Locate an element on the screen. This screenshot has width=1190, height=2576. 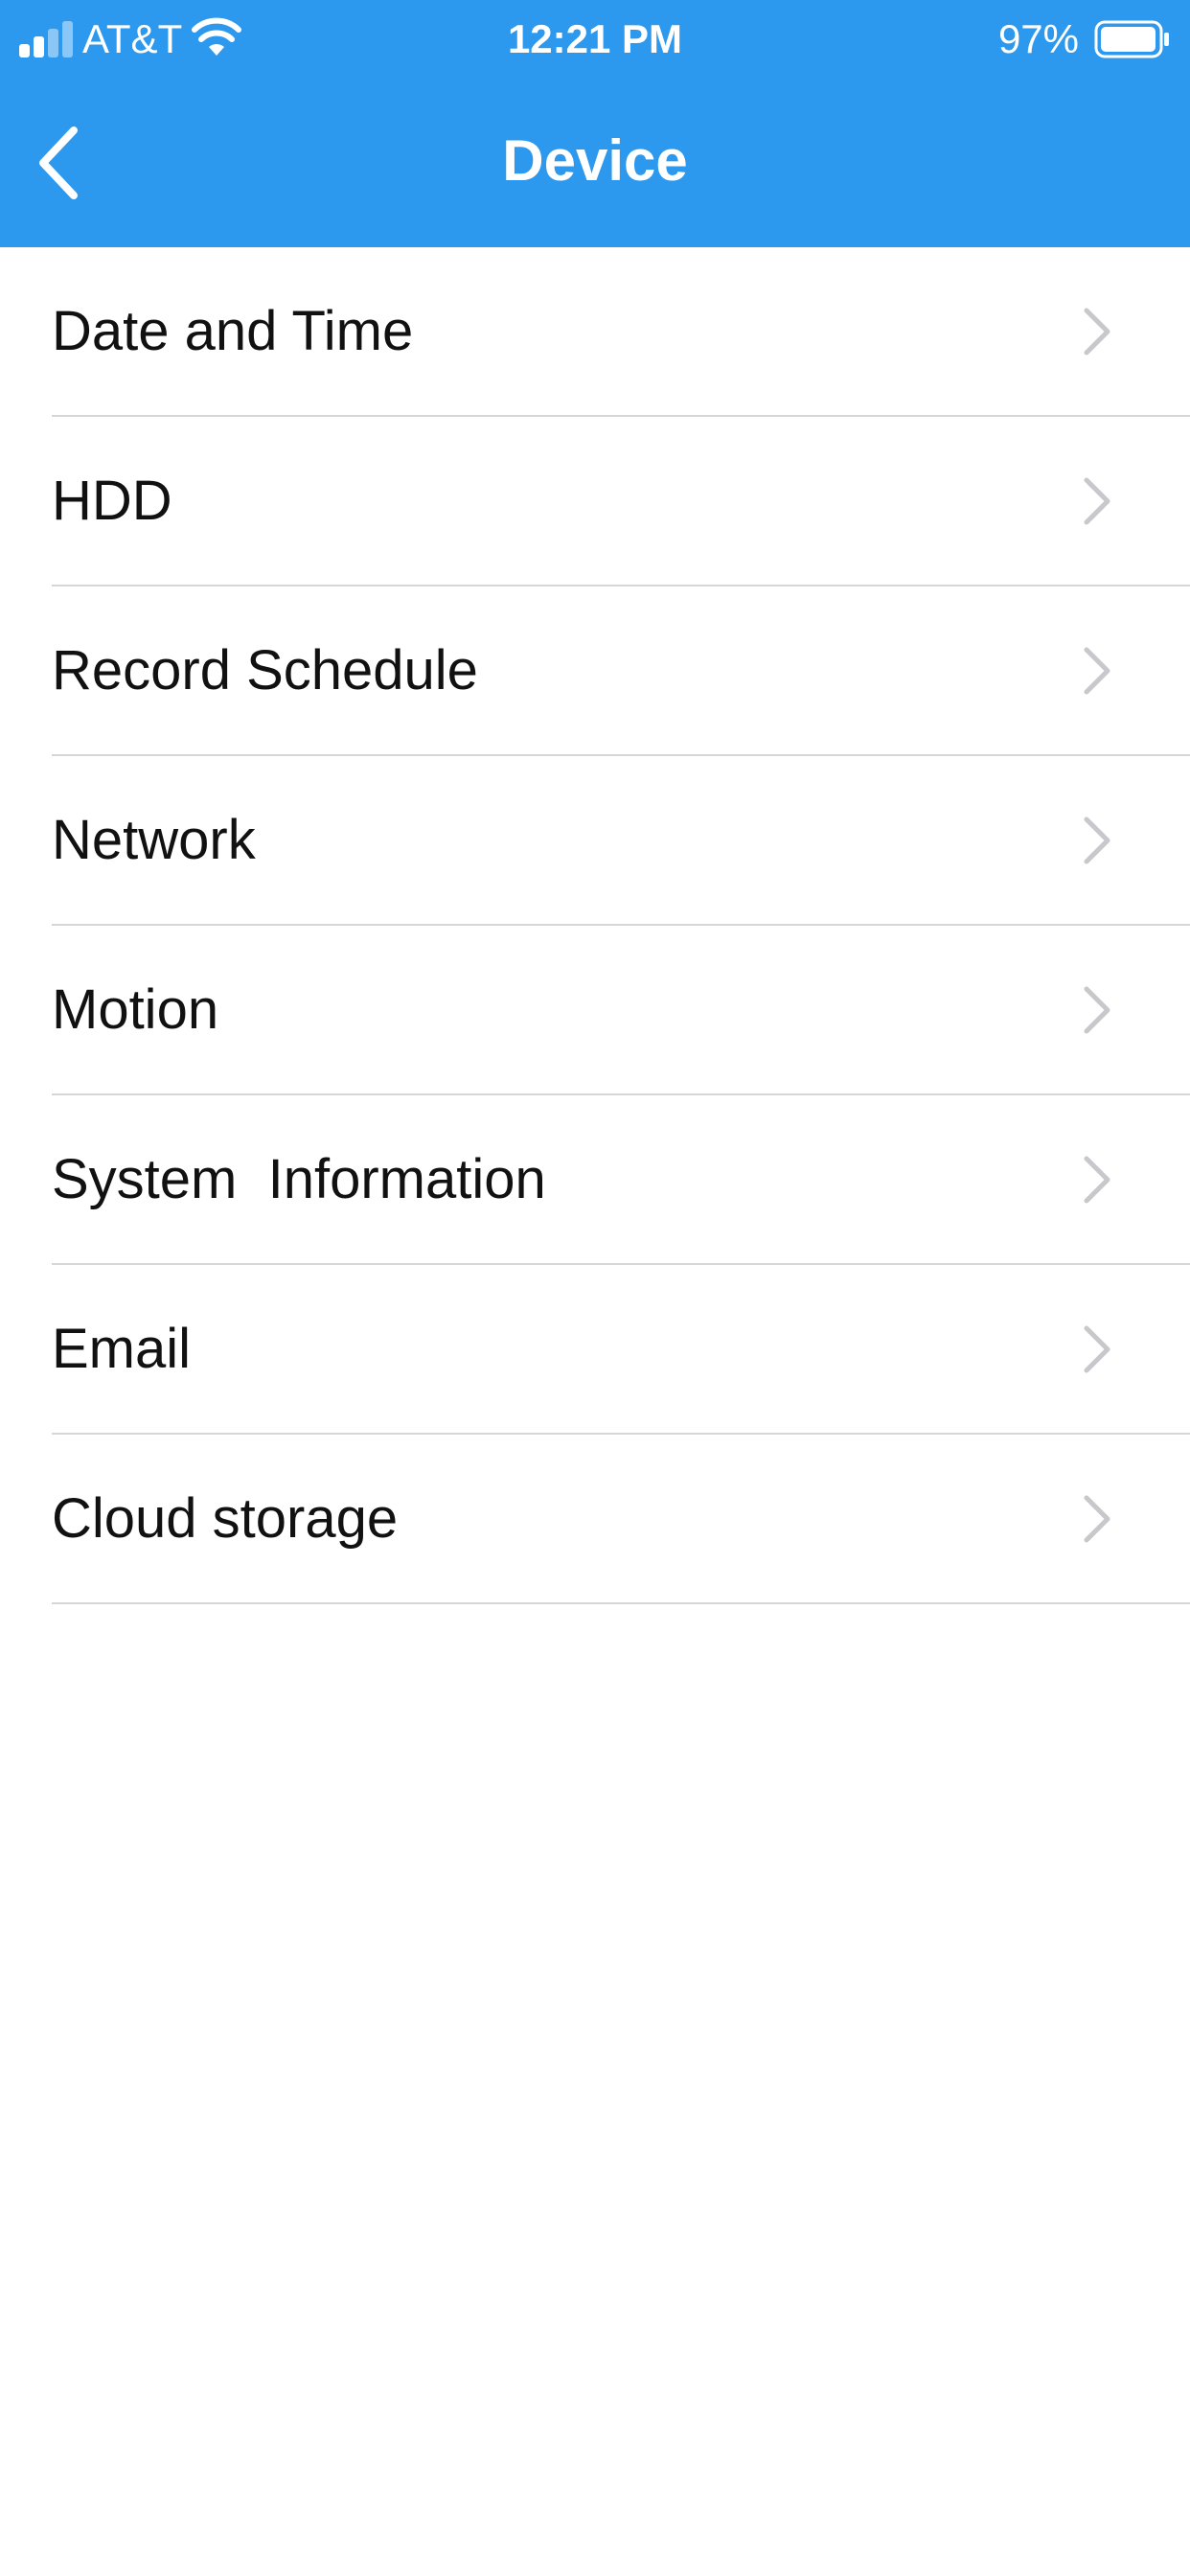
menu-item-record-schedule: Record Schedule is located at coordinates (595, 671).